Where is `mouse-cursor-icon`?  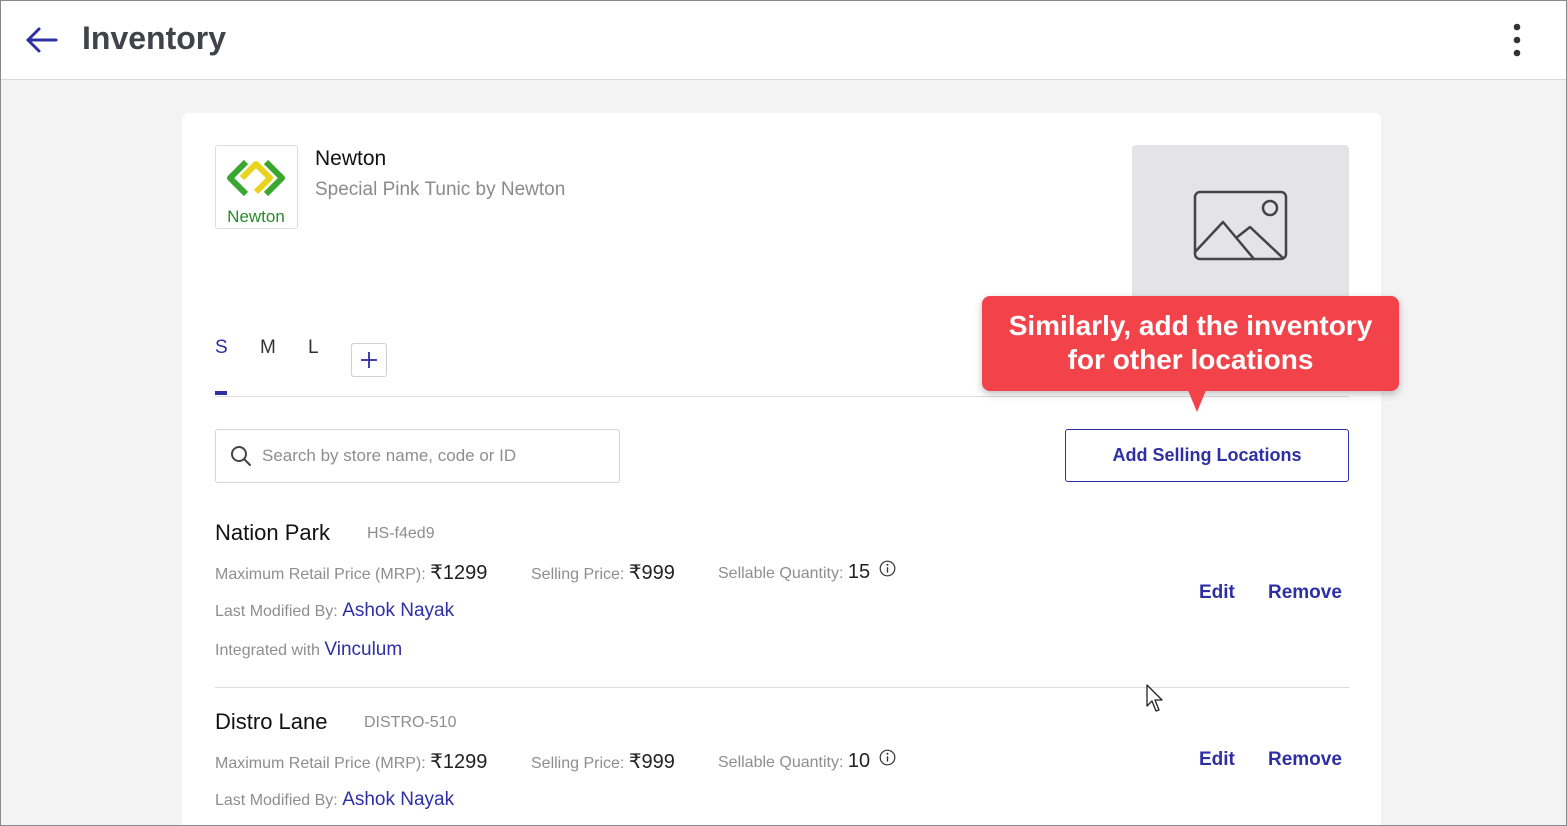 mouse-cursor-icon is located at coordinates (1154, 698).